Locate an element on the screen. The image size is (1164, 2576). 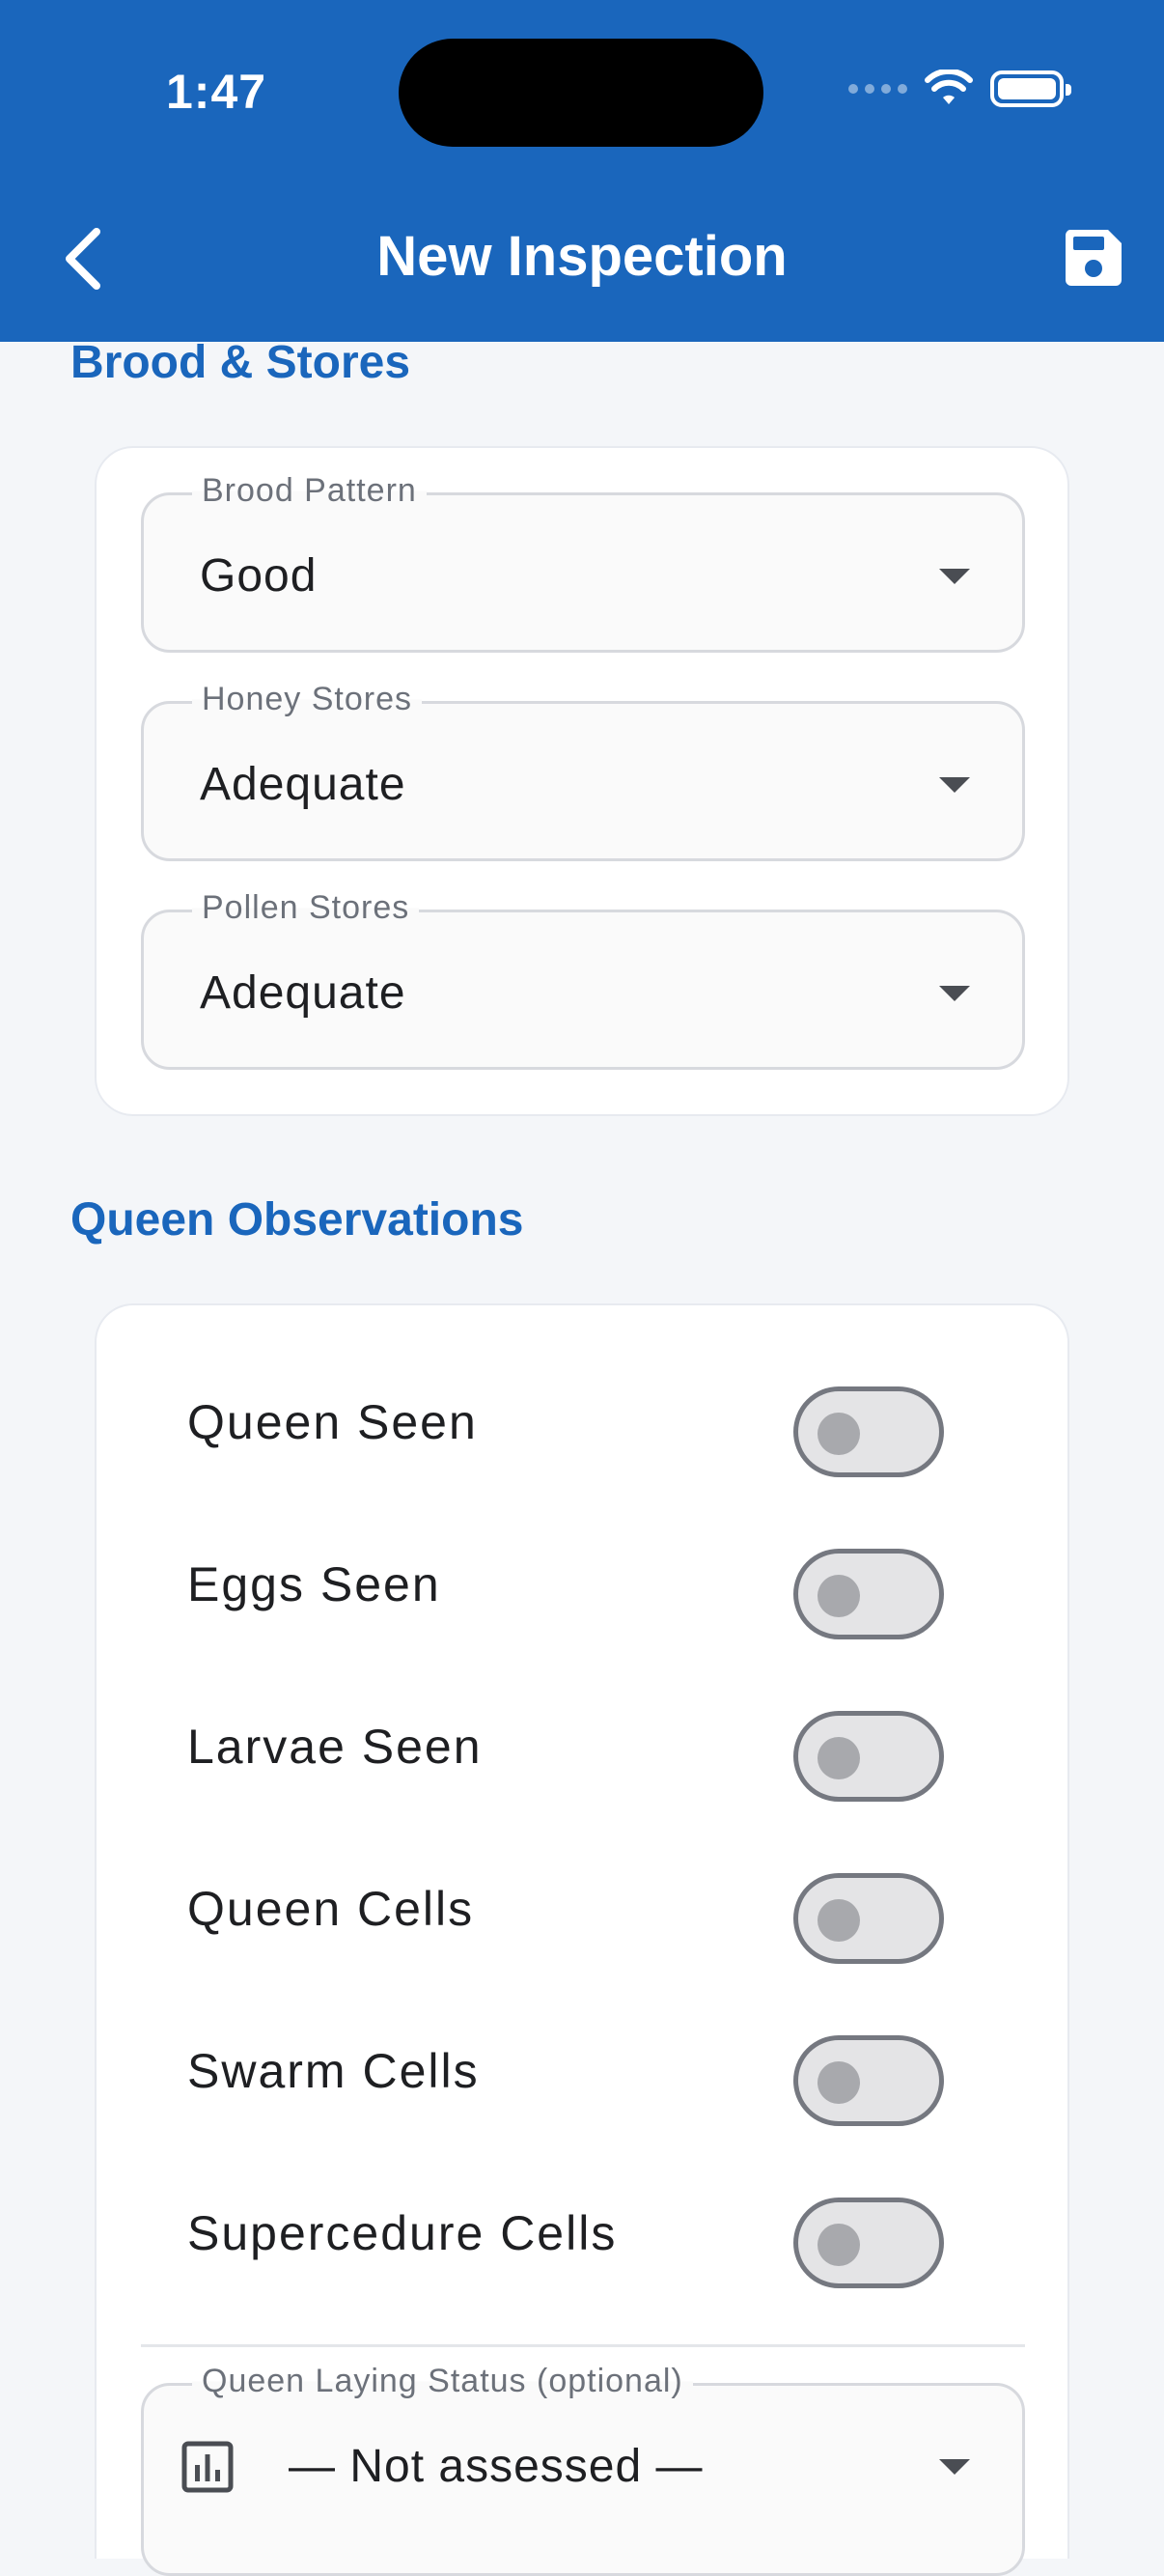
toggle-label: Eggs Seen is located at coordinates (314, 1584).